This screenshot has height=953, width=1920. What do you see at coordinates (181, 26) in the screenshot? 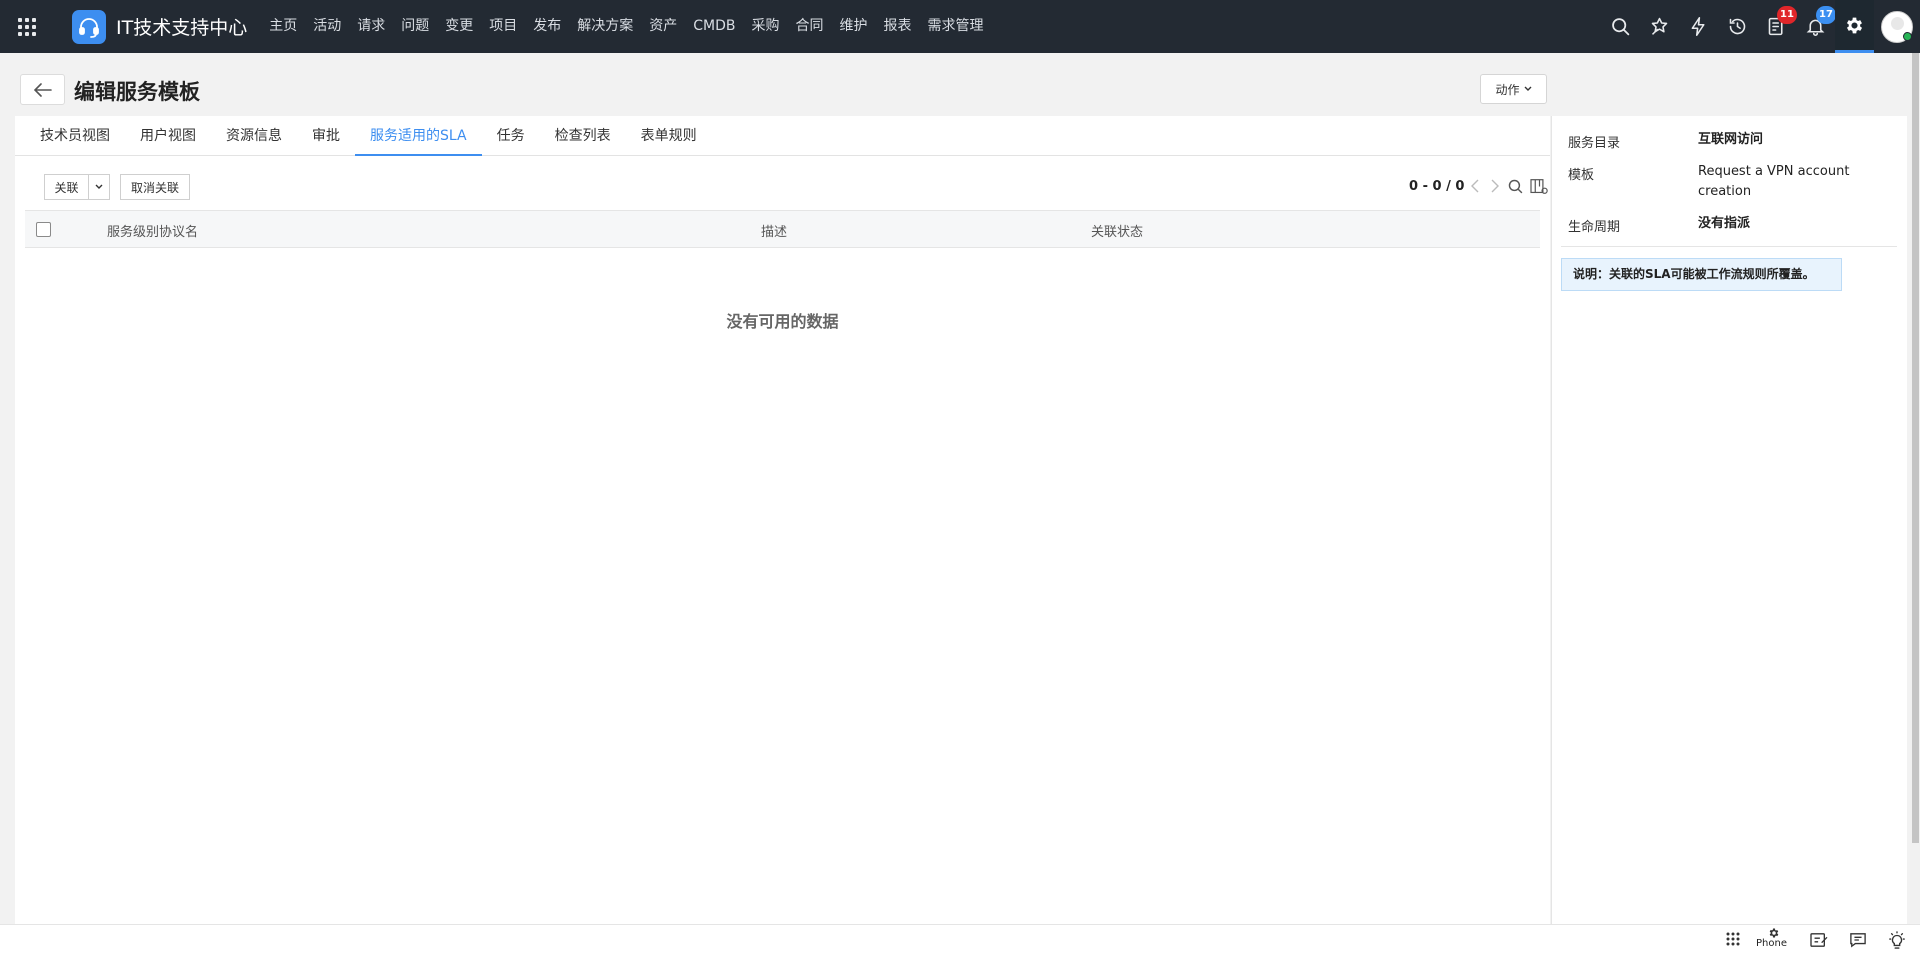
I see `app-title: IT技术支持中心` at bounding box center [181, 26].